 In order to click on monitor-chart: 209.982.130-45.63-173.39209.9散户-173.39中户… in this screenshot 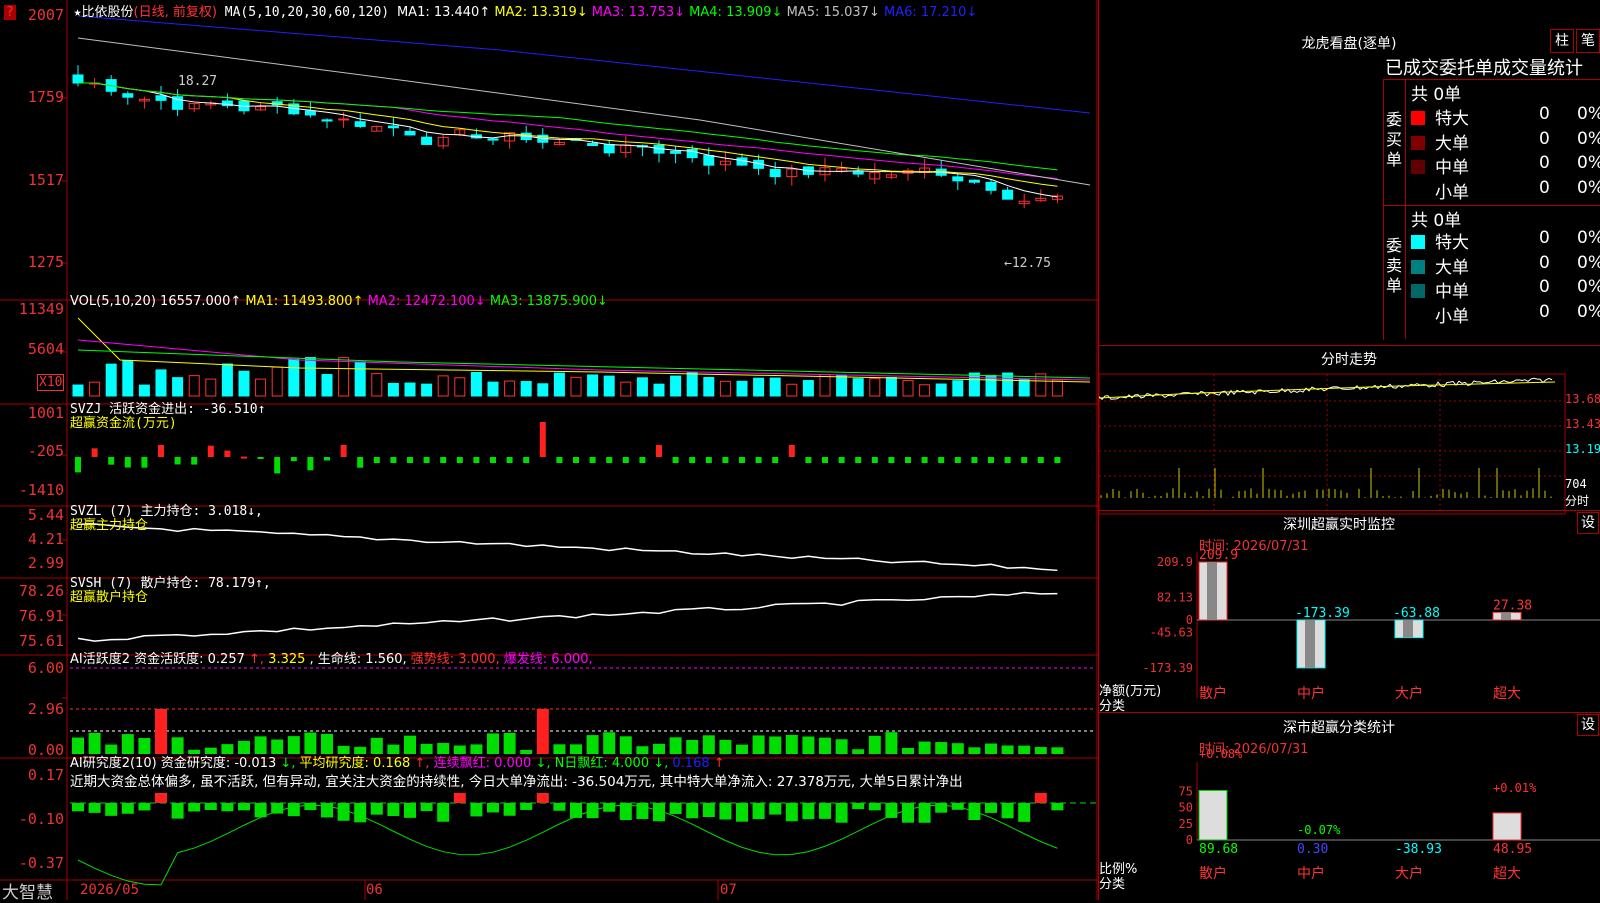, I will do `click(1349, 607)`.